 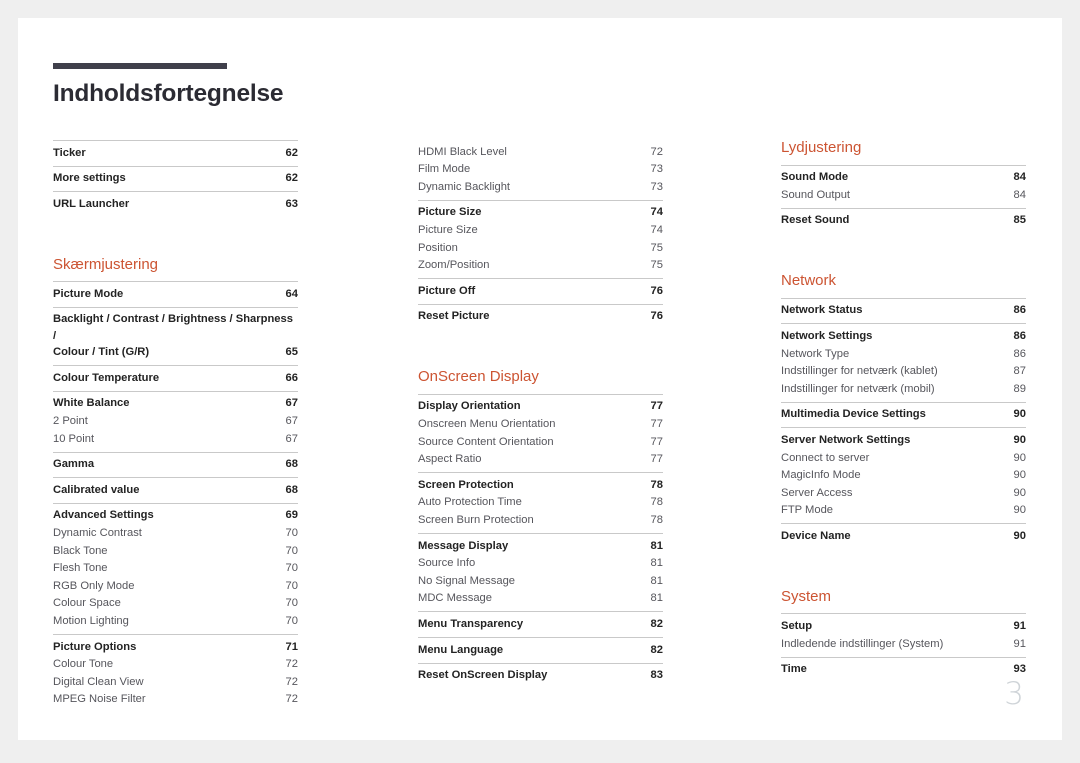 What do you see at coordinates (175, 621) in the screenshot?
I see `toc-entry: Motion Lighting 70` at bounding box center [175, 621].